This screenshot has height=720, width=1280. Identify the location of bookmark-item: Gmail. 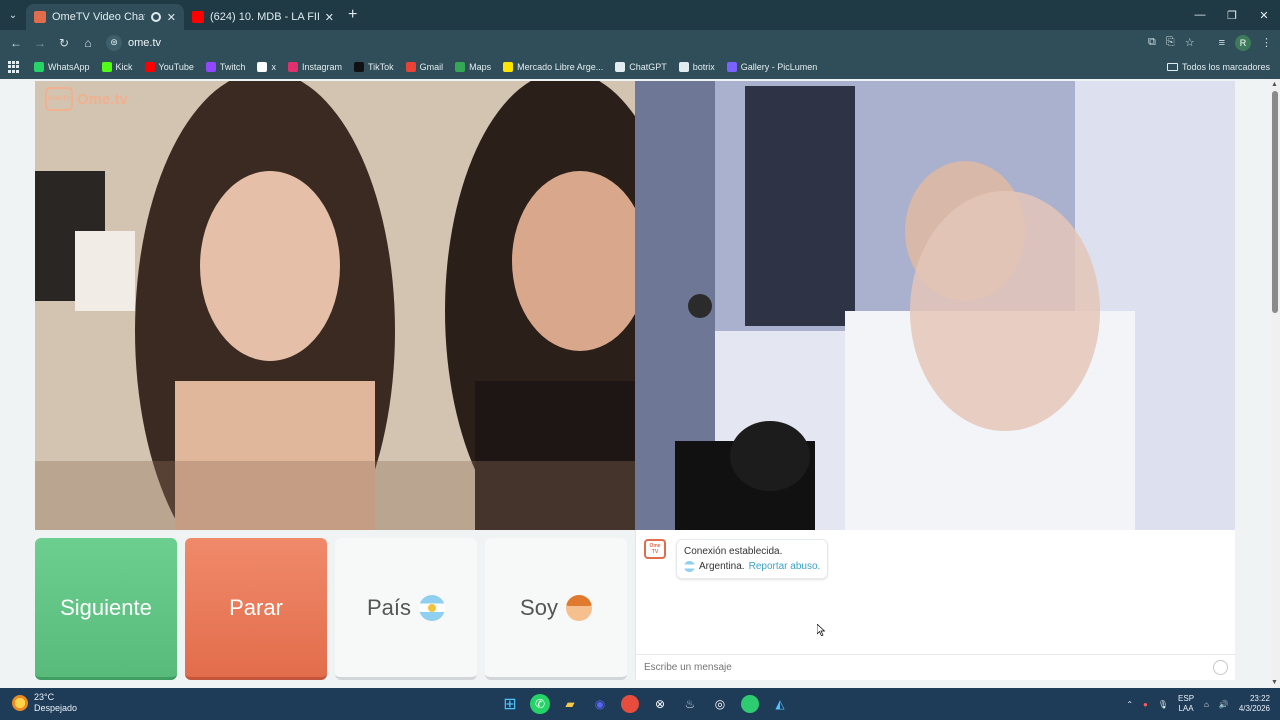
(424, 67).